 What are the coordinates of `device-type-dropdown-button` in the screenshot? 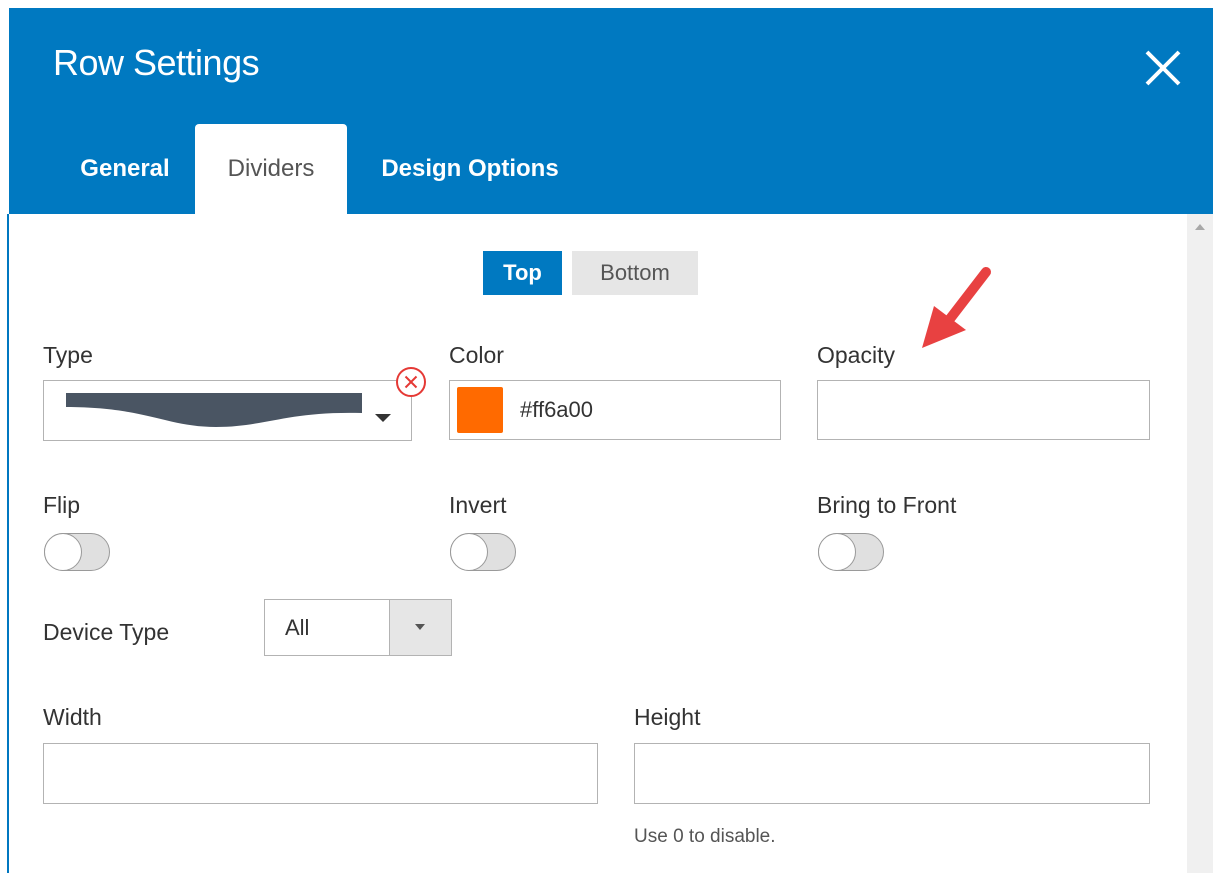 It's located at (420, 627).